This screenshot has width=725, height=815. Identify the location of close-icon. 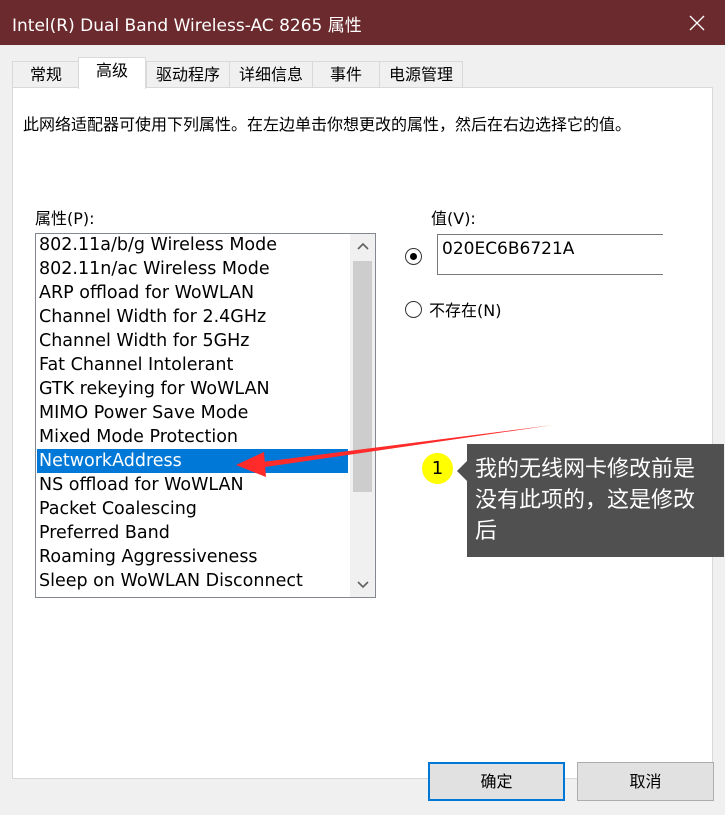
(697, 22).